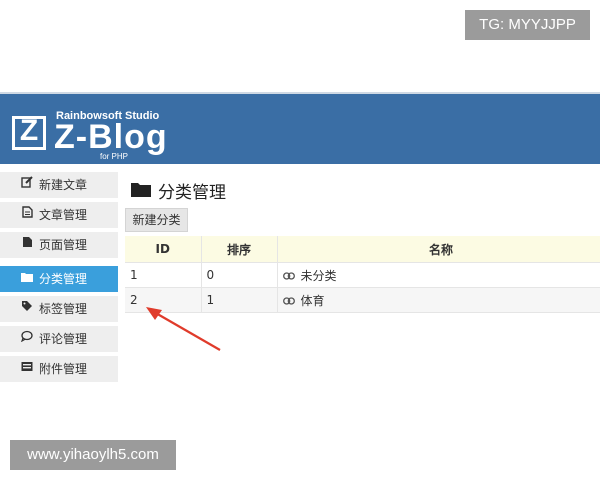  I want to click on sidebar-item-article-manage: 文章管理, so click(59, 215).